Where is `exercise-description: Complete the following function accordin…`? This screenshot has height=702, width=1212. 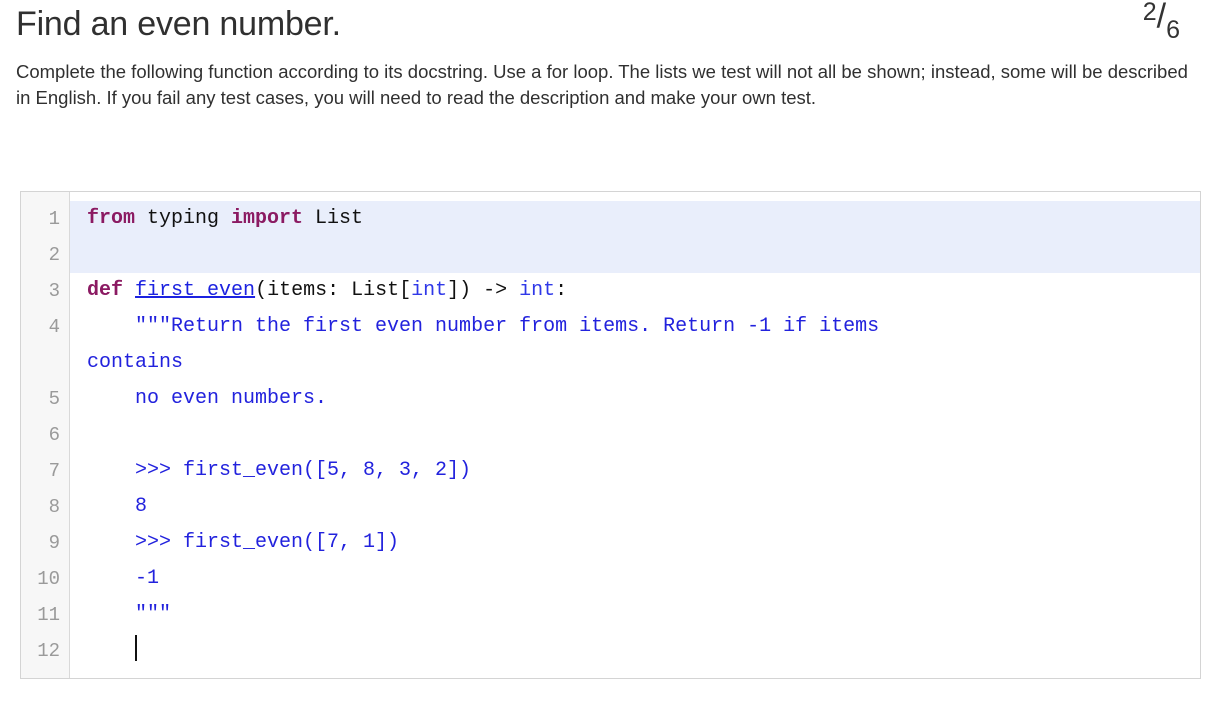
exercise-description: Complete the following function accordin… is located at coordinates (602, 84).